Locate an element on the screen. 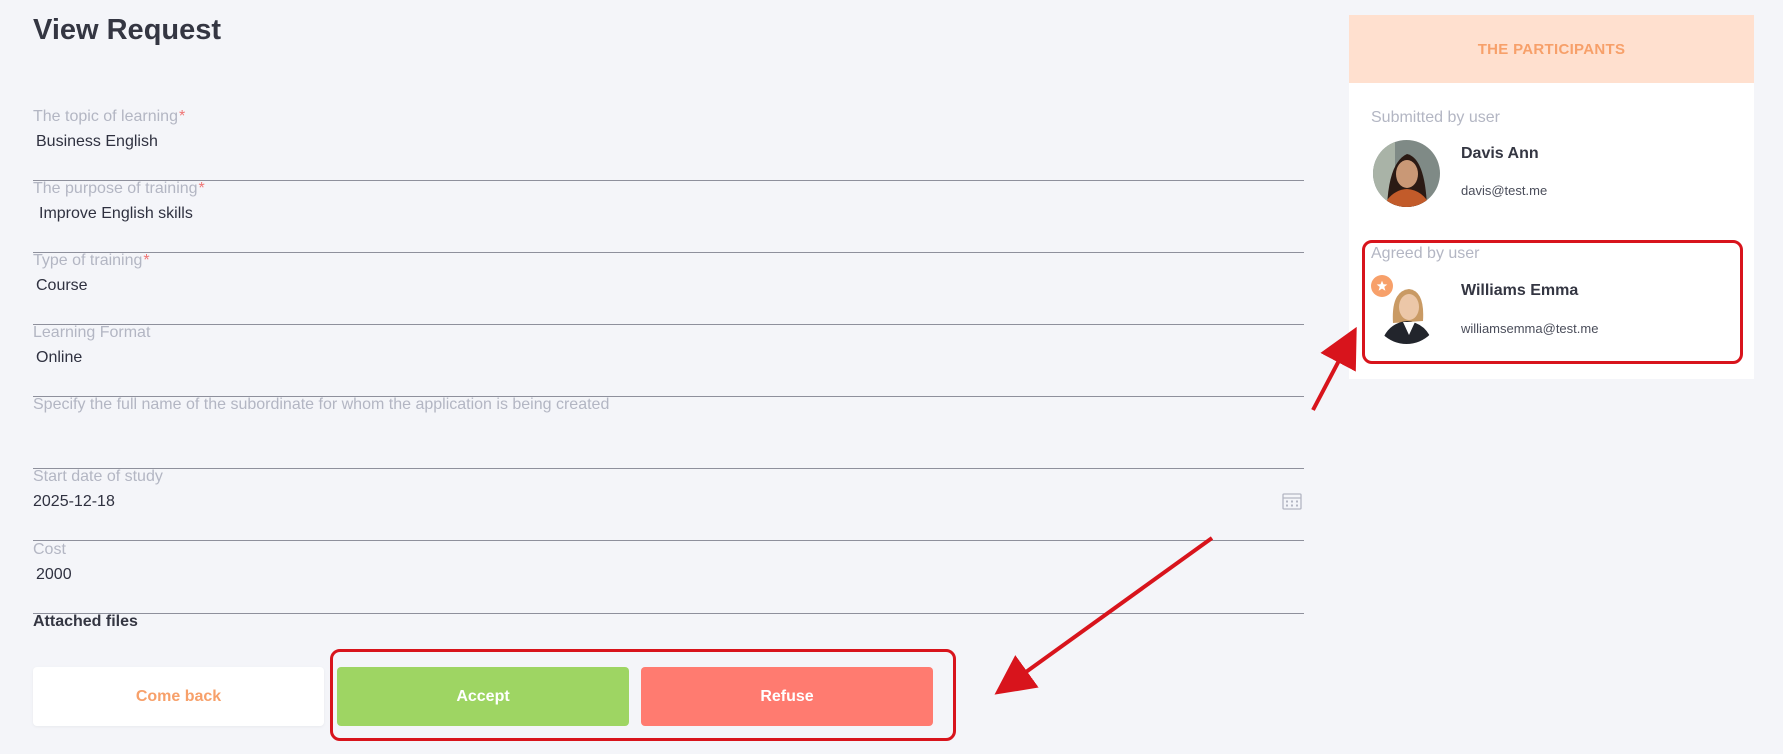 This screenshot has height=754, width=1783. star-icon is located at coordinates (1382, 286).